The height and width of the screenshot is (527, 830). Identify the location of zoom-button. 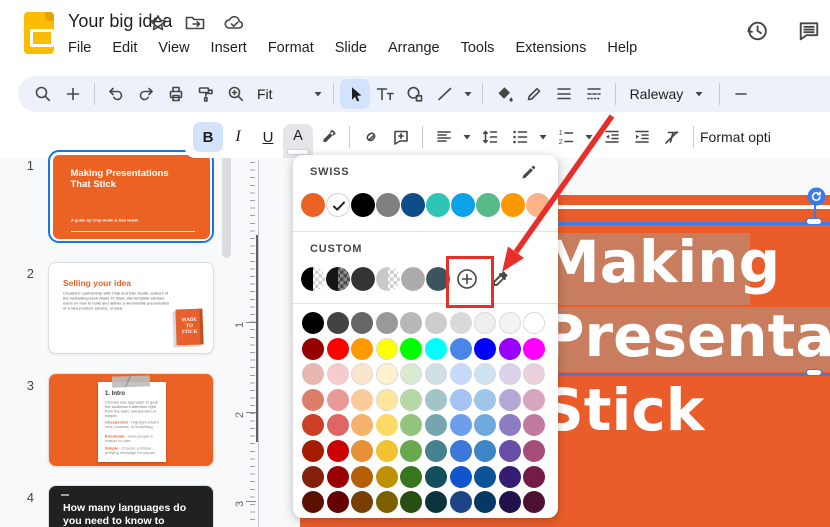
(236, 94).